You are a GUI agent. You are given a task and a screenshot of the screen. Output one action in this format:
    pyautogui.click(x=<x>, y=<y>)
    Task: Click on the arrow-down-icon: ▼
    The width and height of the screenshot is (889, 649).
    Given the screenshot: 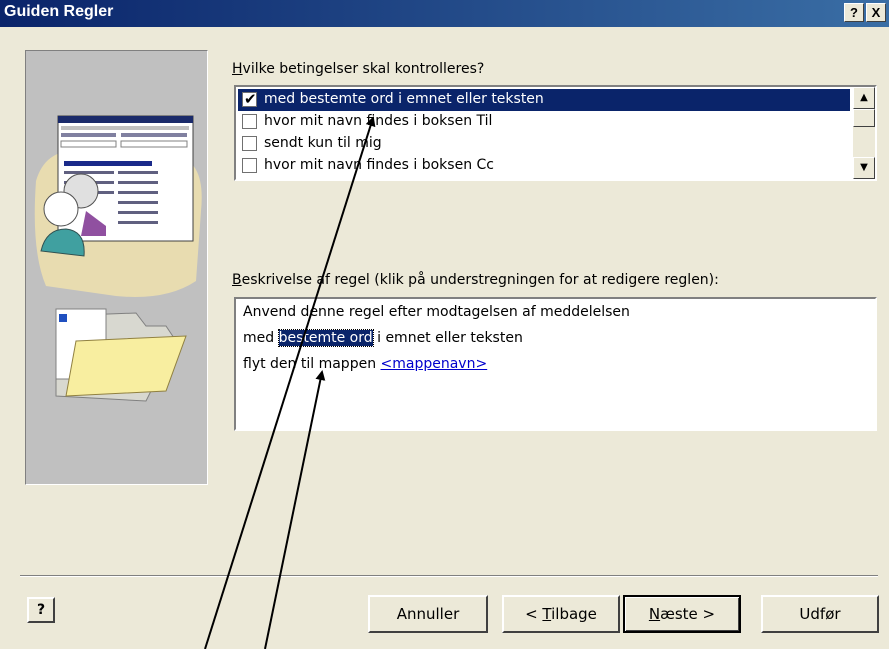 What is the action you would take?
    pyautogui.click(x=864, y=167)
    